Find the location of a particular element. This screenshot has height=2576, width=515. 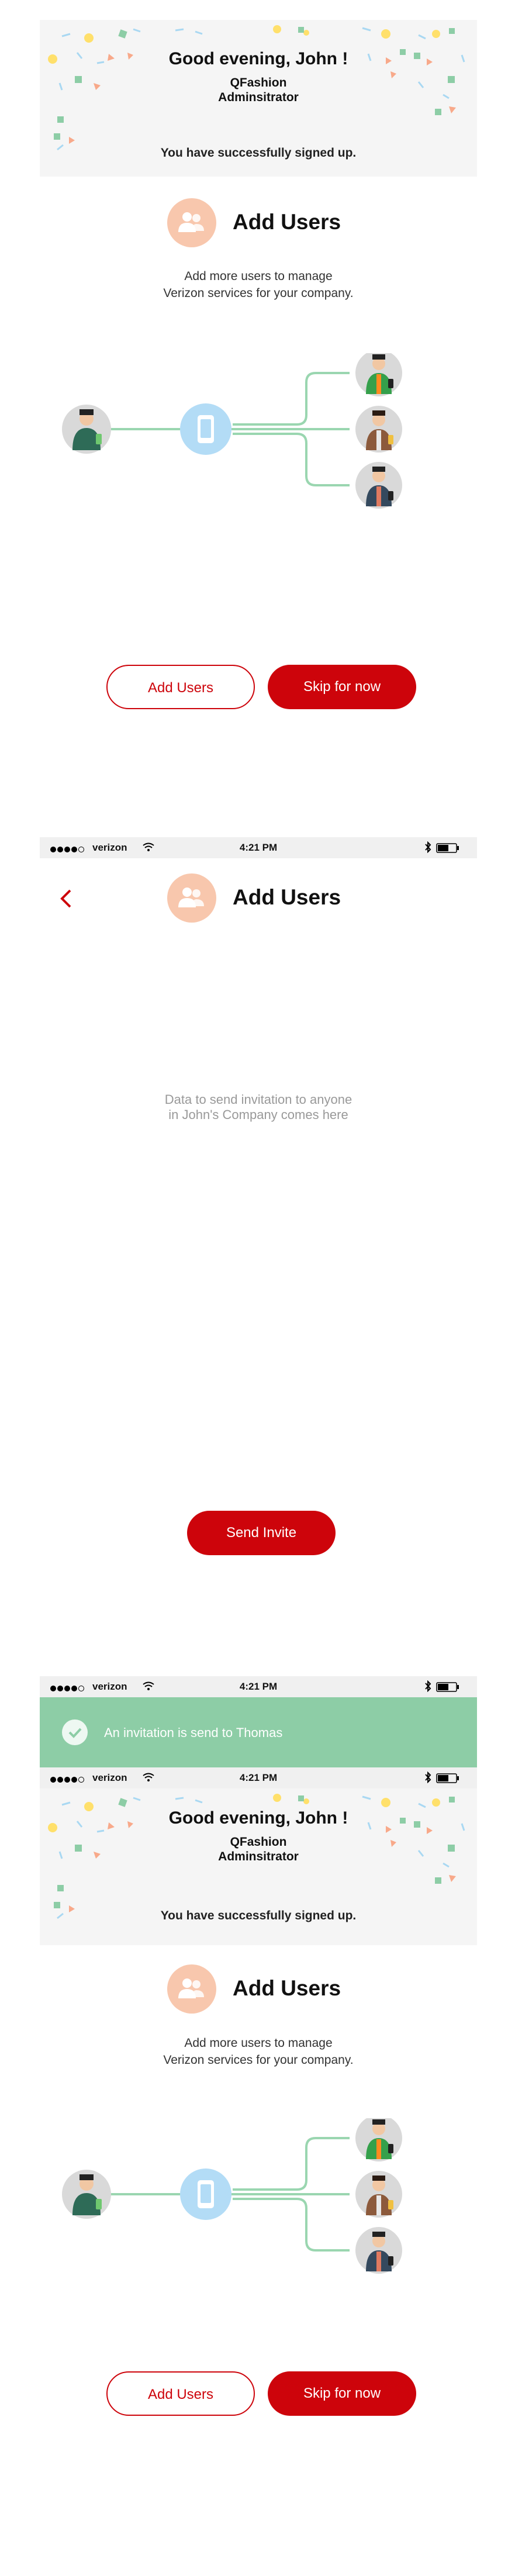

toast-message: An invitation is send to Thomas is located at coordinates (193, 1732).